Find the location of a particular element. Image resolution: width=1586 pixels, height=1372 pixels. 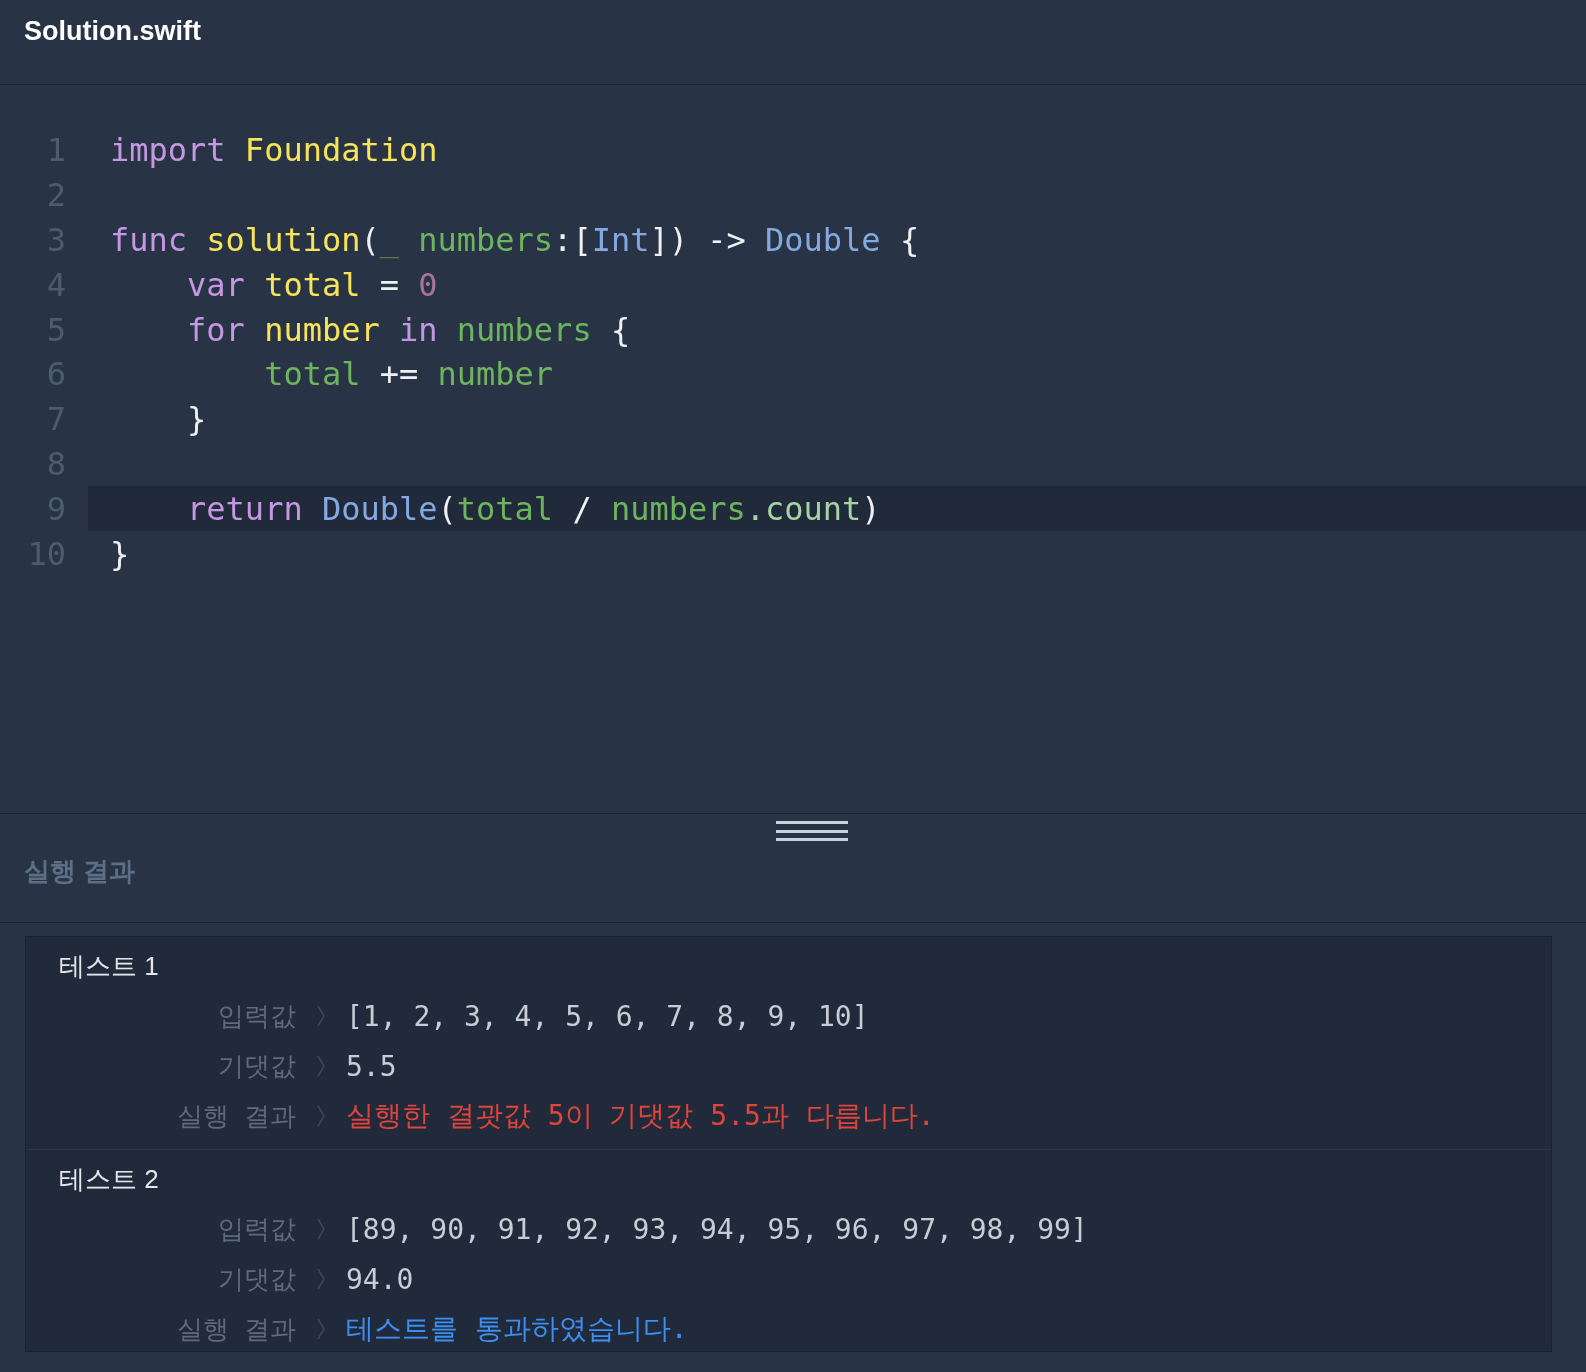

row-value: 테스트를 통과하였습니다. is located at coordinates (517, 1329).